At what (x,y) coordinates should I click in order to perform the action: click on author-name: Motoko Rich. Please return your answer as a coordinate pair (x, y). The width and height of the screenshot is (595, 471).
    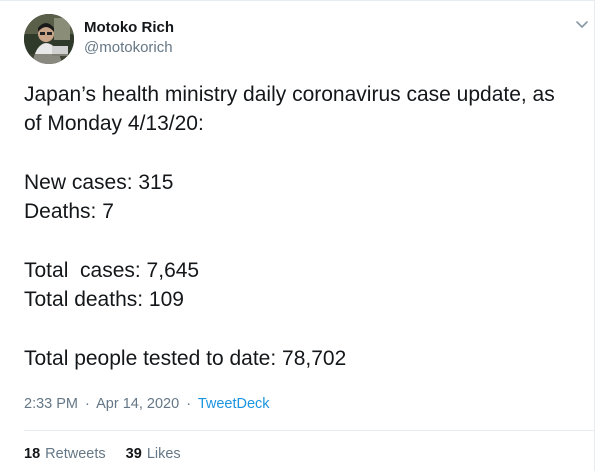
    Looking at the image, I should click on (129, 27).